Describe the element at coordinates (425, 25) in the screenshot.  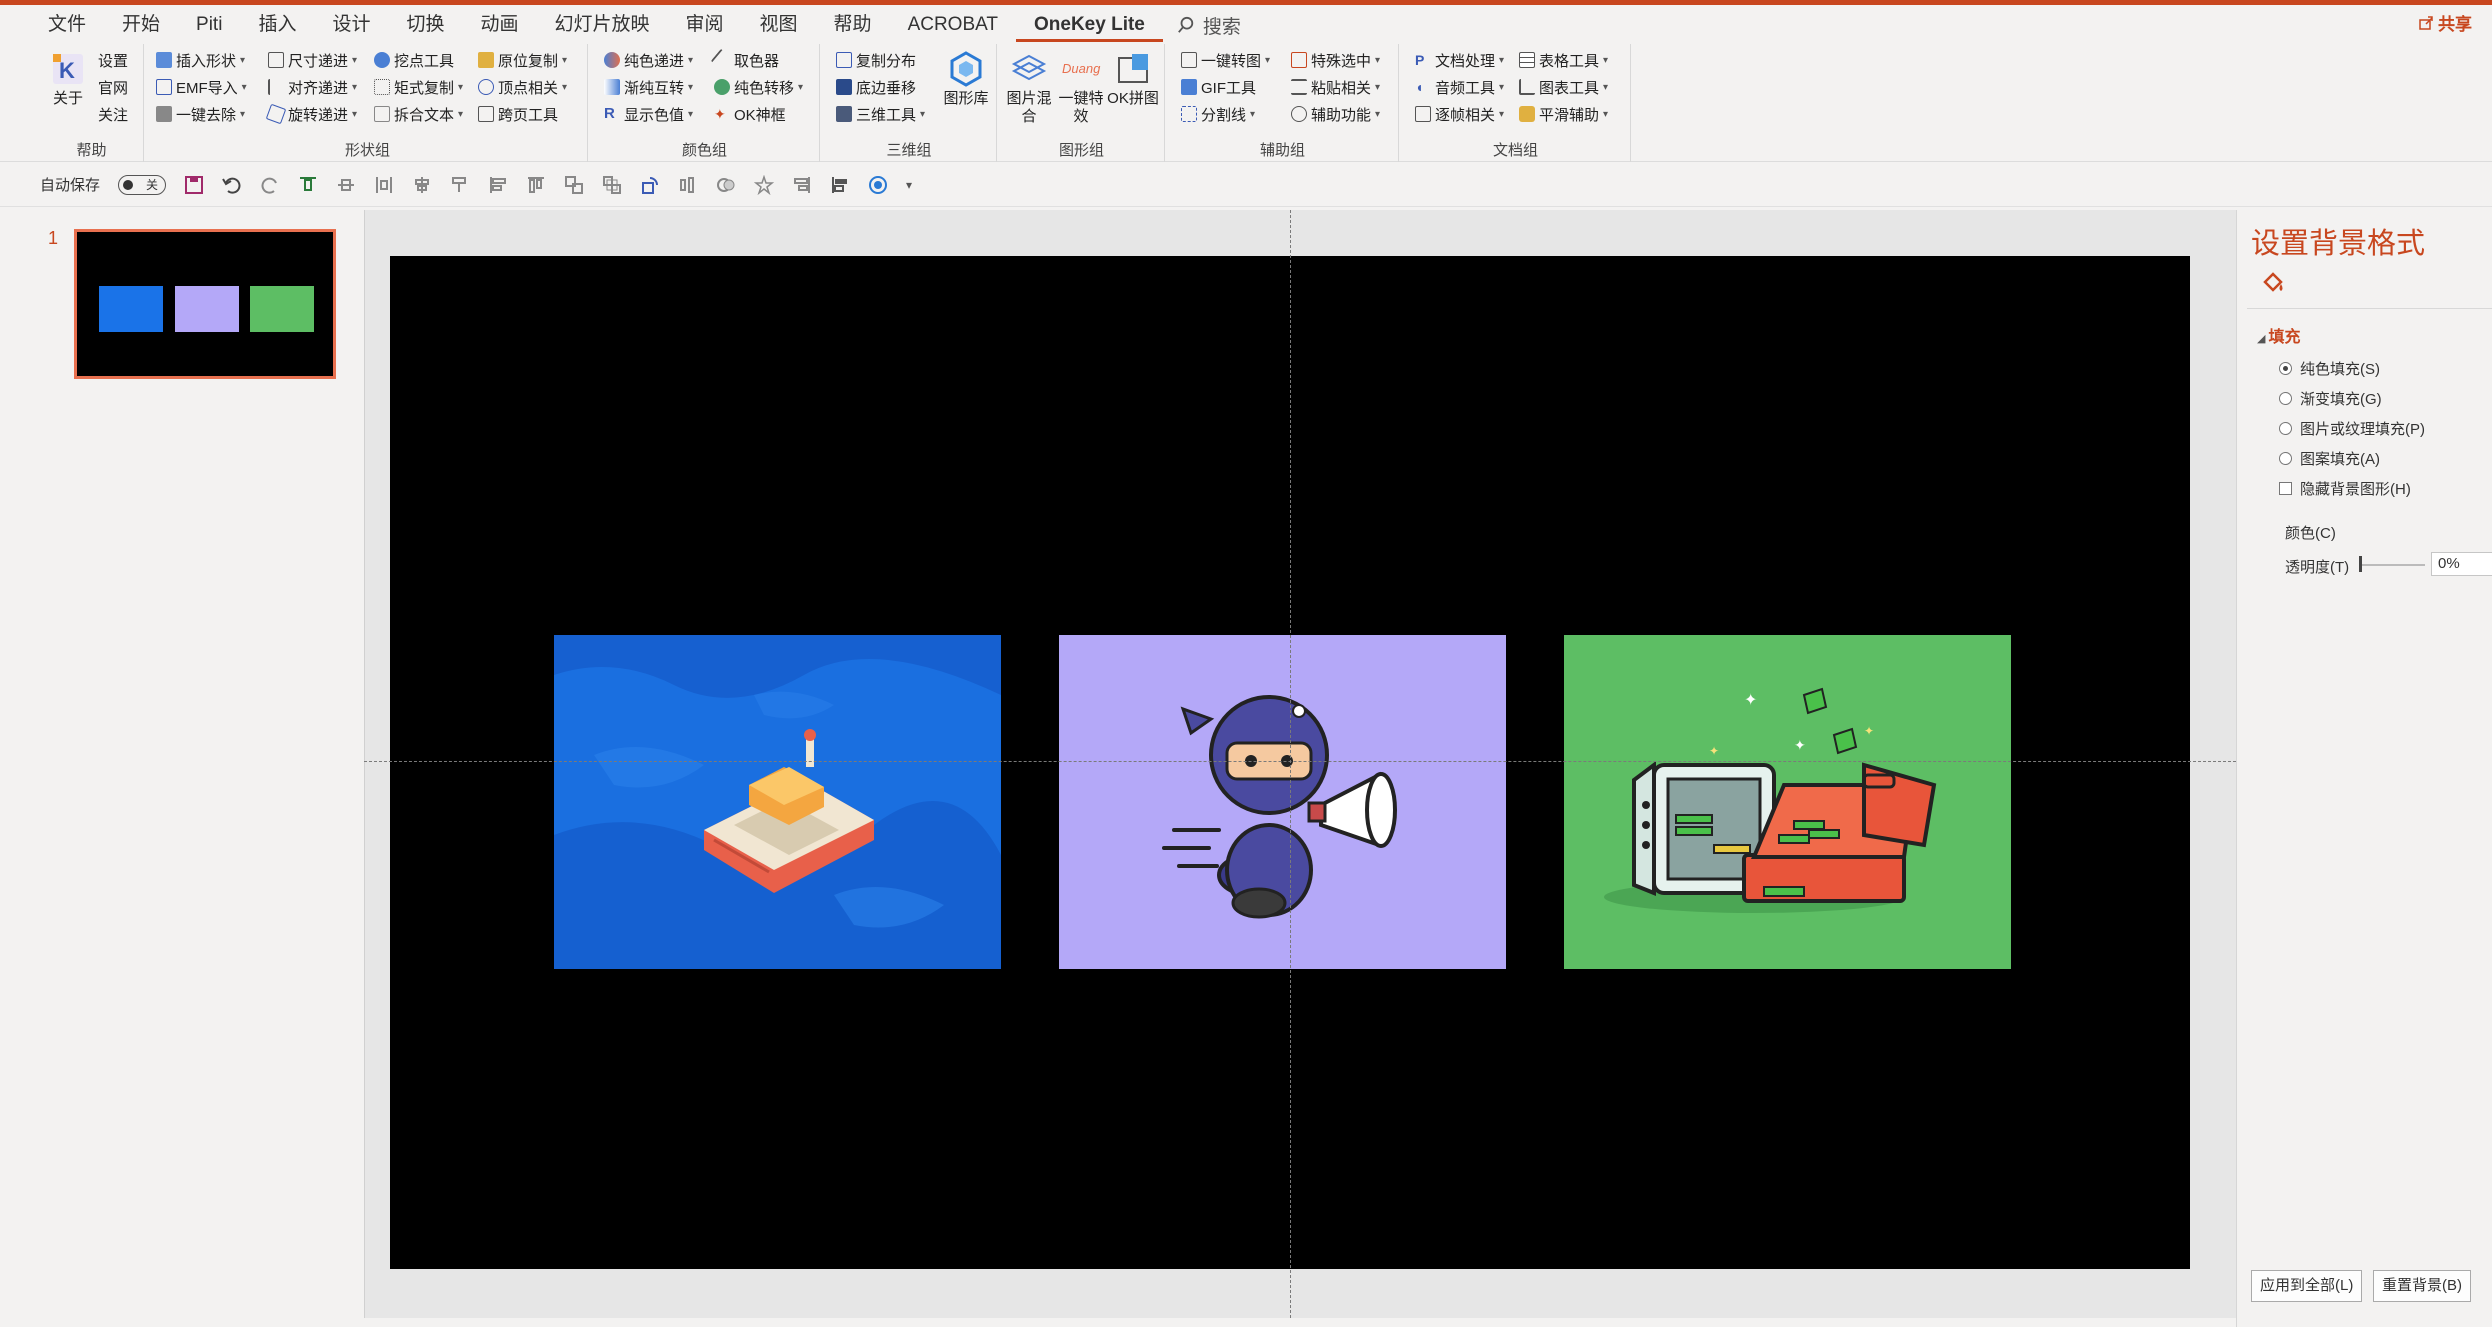
I see `menu-transitions: 切换` at that location.